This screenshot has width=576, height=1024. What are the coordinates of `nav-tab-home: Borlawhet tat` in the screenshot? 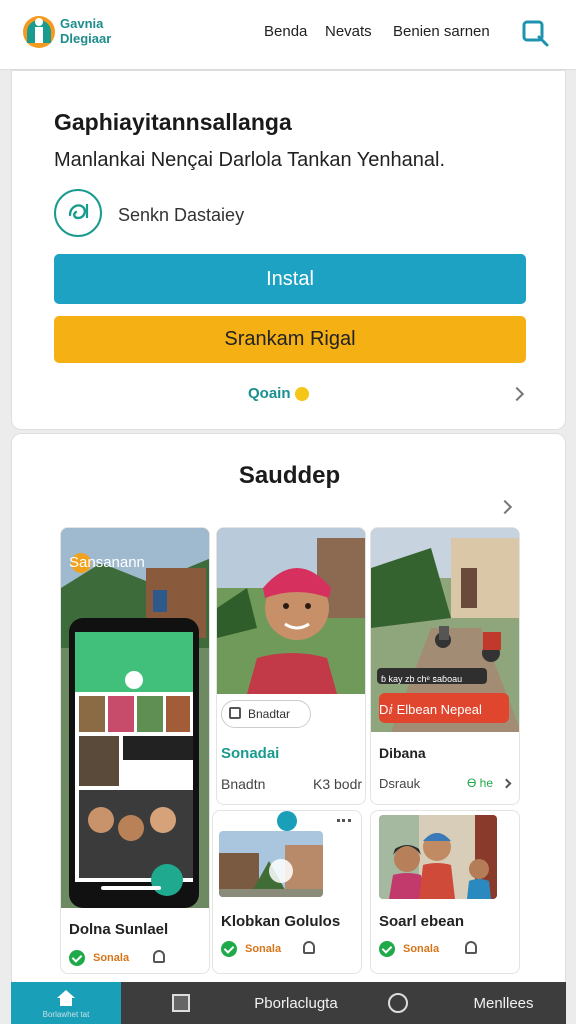 It's located at (66, 1003).